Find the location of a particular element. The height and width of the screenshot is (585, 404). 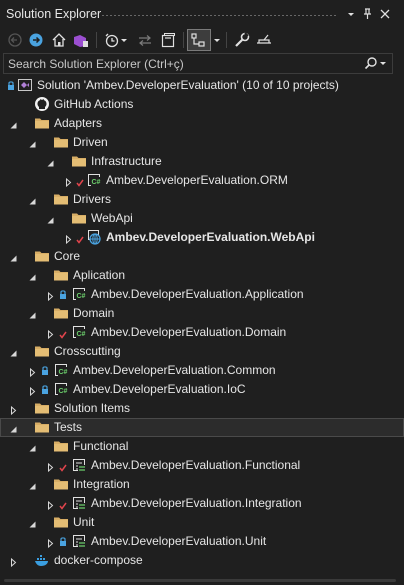

scrollbar-thumb is located at coordinates (200, 580).